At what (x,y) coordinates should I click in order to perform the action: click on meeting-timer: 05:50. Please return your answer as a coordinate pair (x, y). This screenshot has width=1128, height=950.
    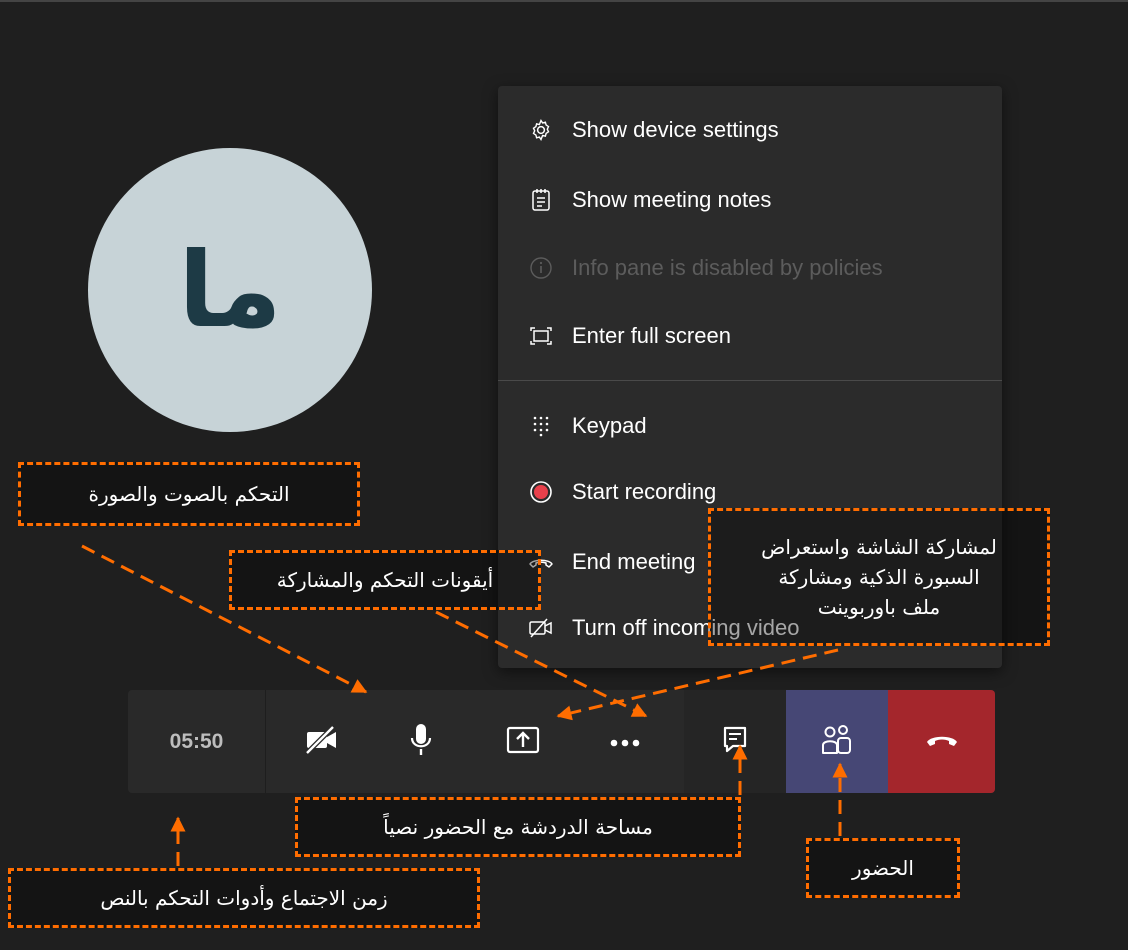
    Looking at the image, I should click on (196, 741).